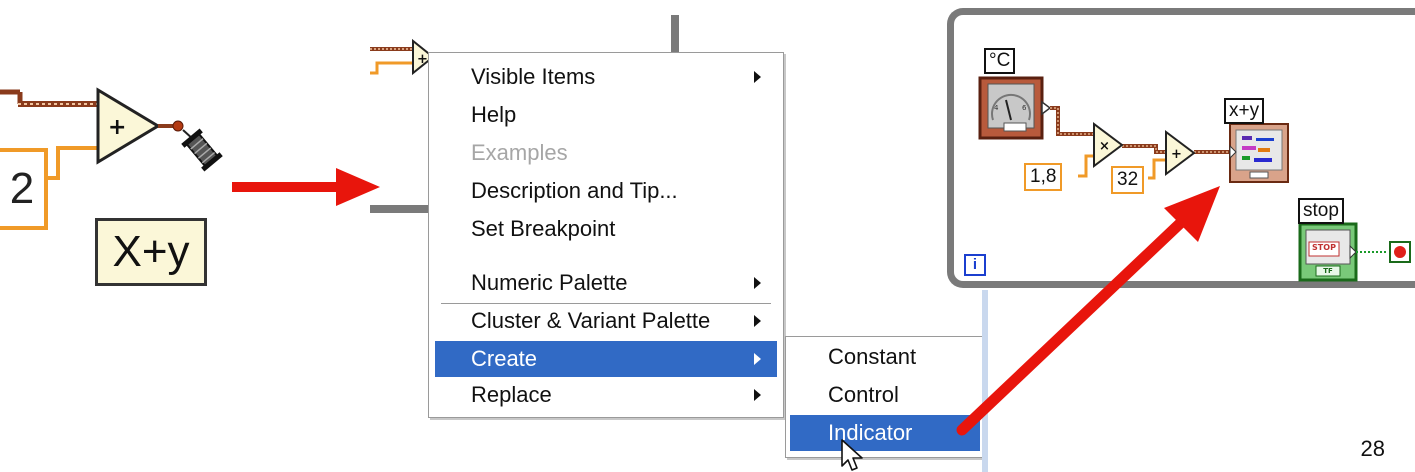 The width and height of the screenshot is (1415, 472). I want to click on stop-button-text: STOP, so click(1324, 247).